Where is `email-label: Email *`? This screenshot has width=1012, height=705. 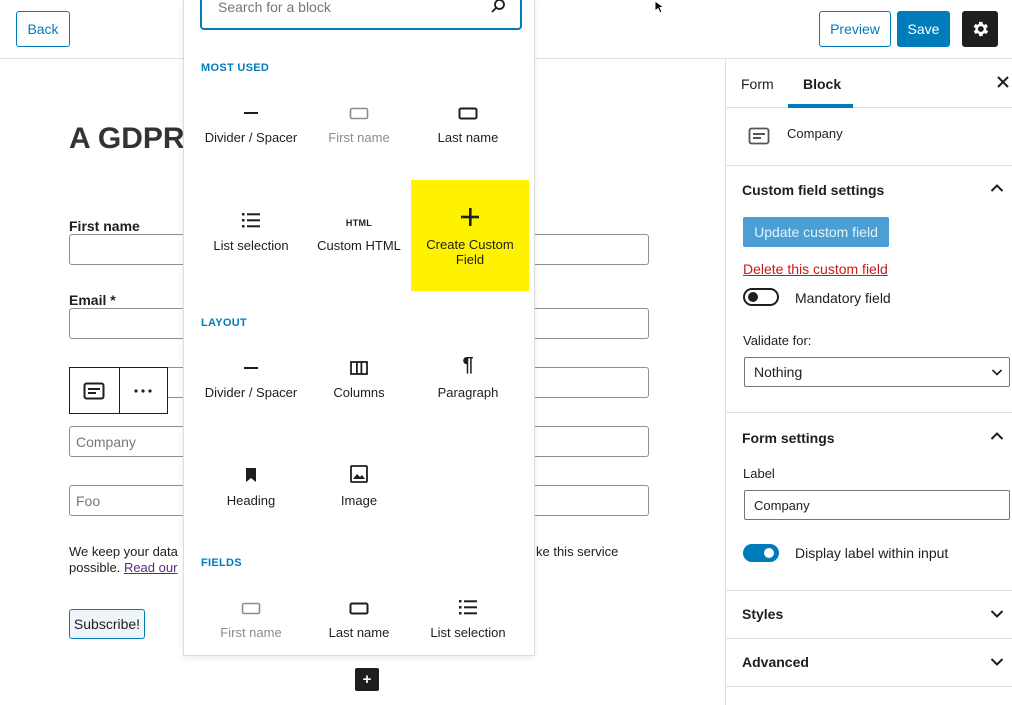 email-label: Email * is located at coordinates (92, 300).